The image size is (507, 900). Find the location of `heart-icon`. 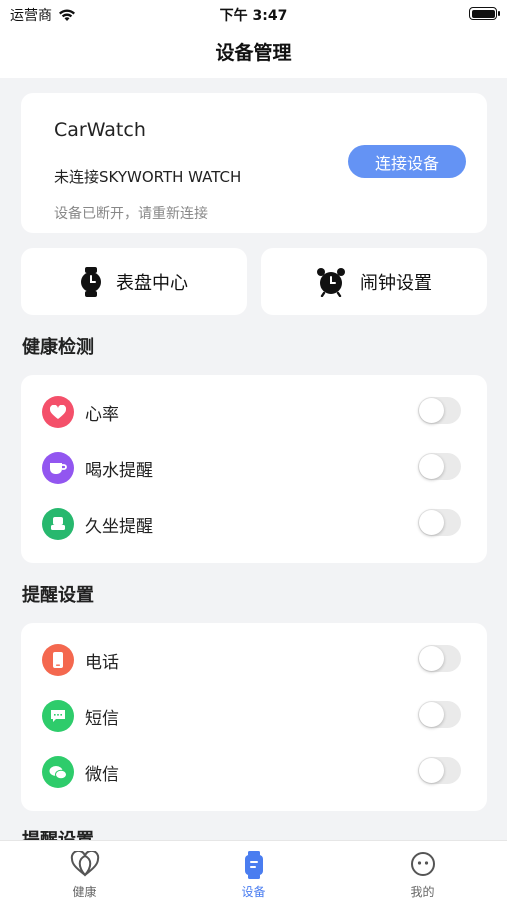

heart-icon is located at coordinates (58, 412).